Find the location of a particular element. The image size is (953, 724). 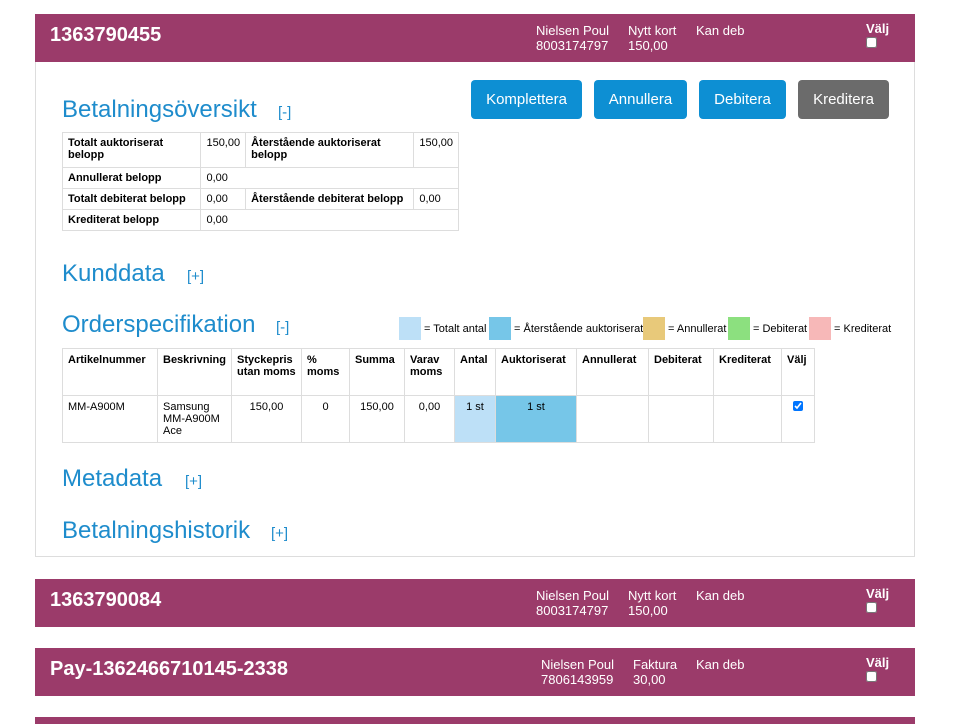

debit-button: Debitera is located at coordinates (742, 99).